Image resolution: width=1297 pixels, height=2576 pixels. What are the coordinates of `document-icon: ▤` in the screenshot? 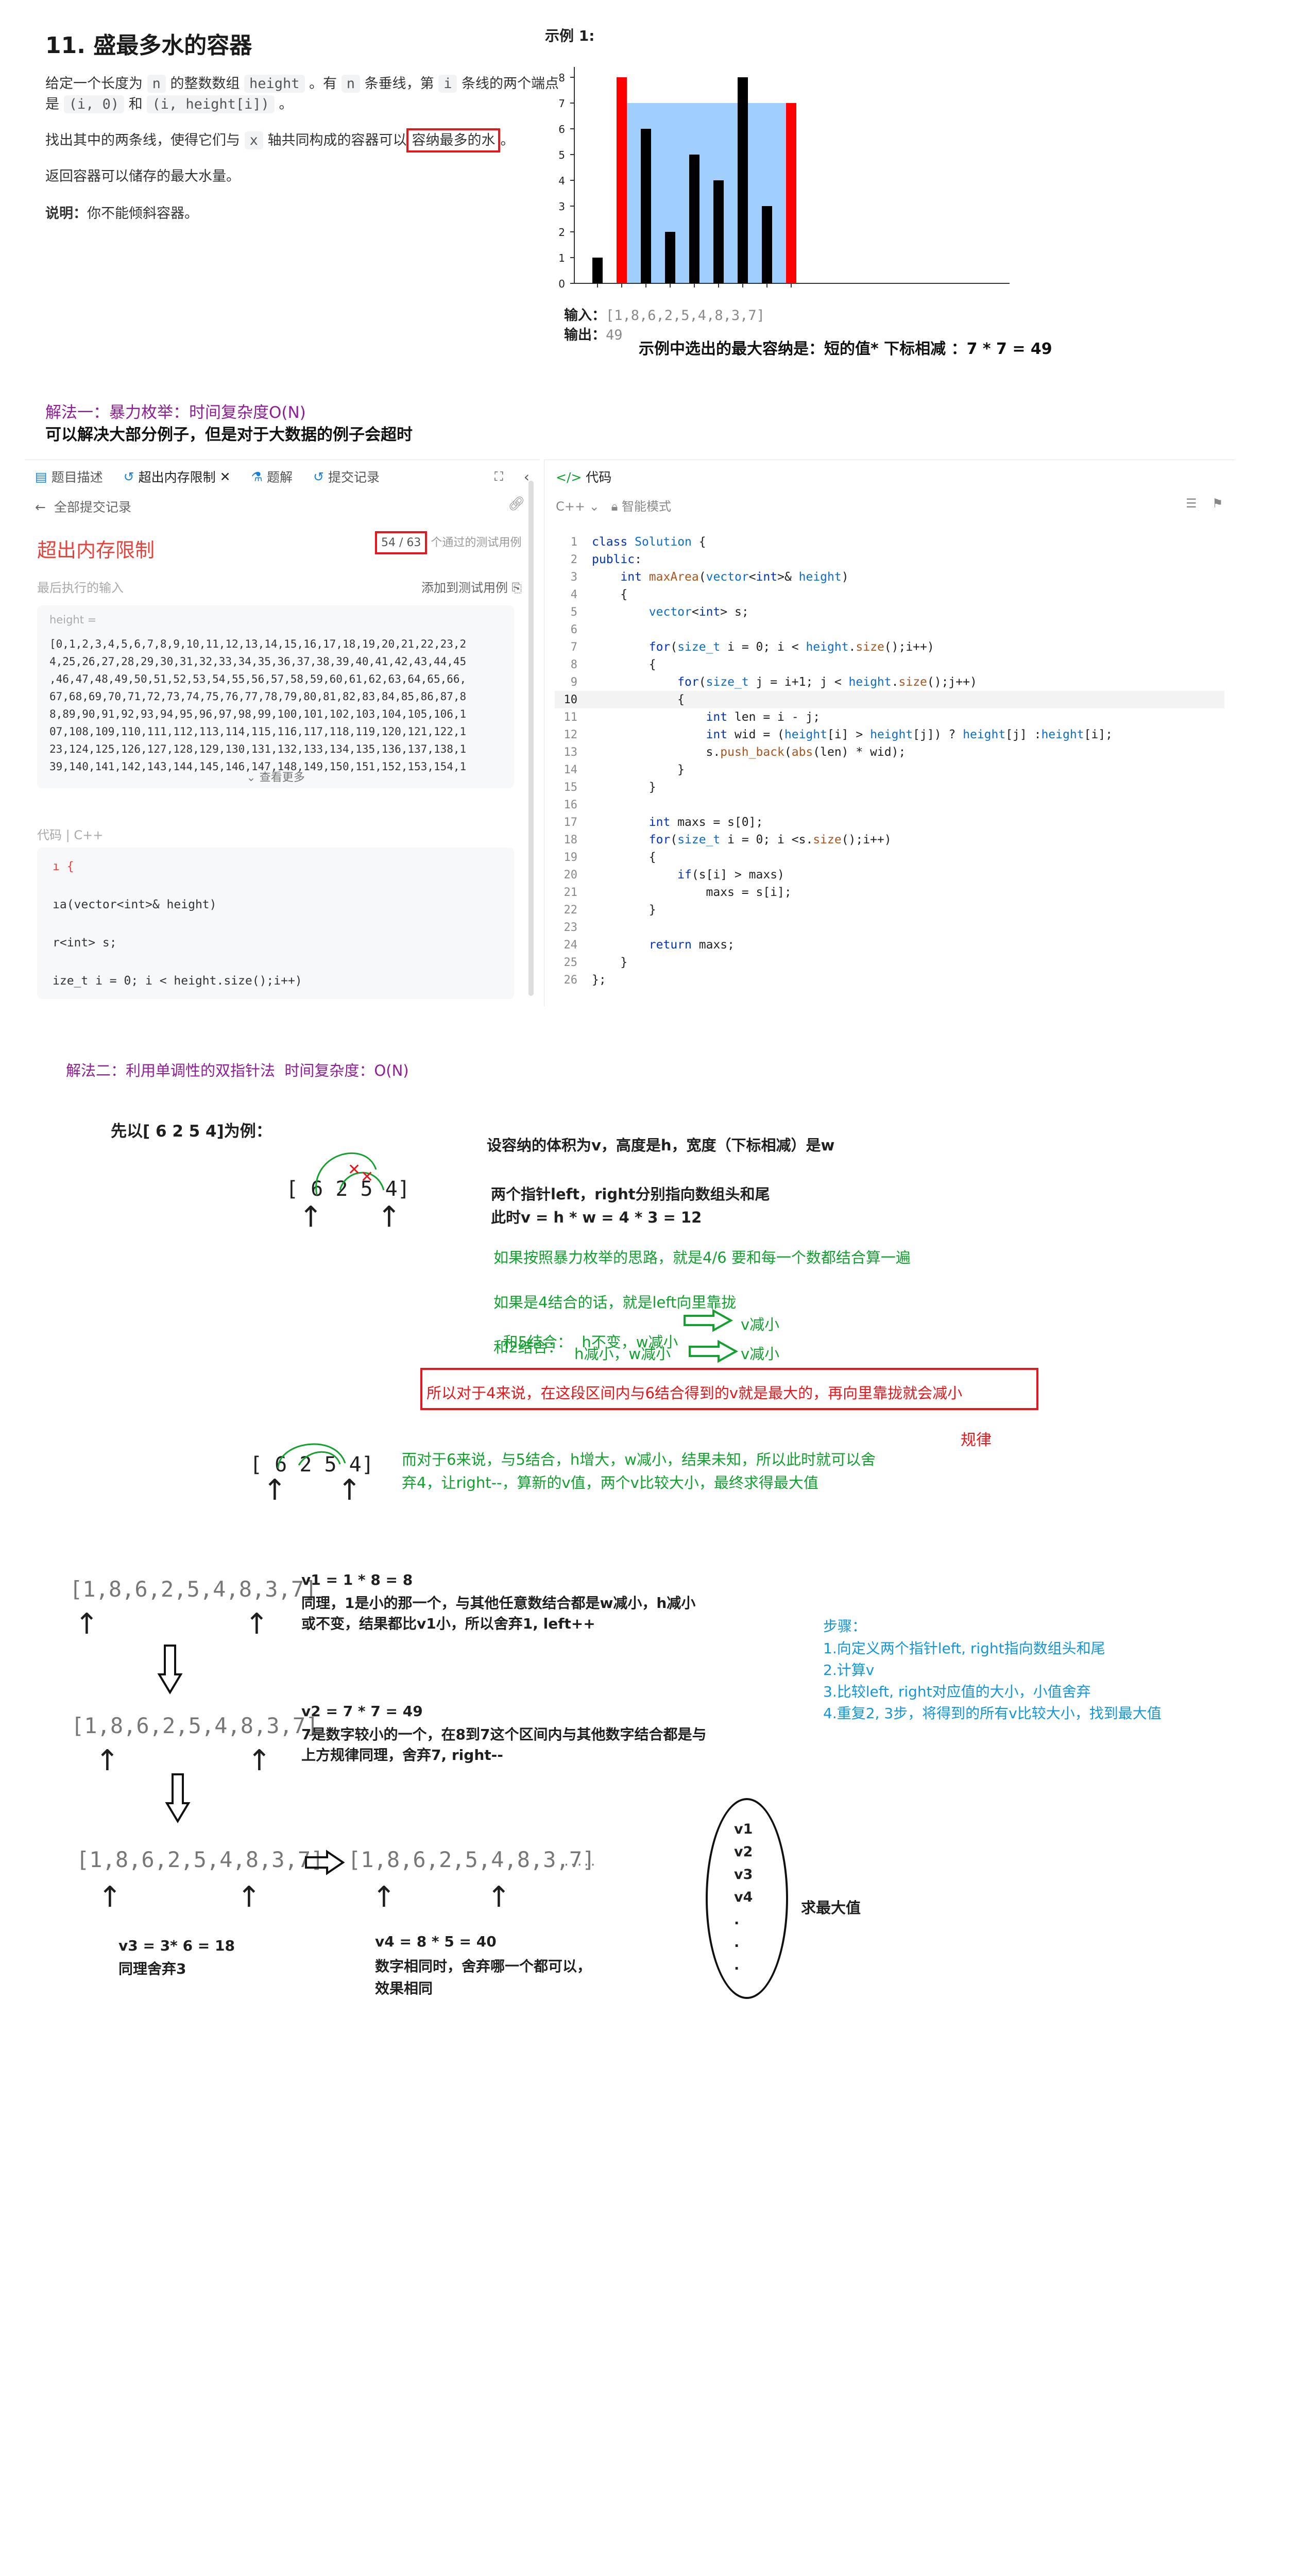 It's located at (41, 476).